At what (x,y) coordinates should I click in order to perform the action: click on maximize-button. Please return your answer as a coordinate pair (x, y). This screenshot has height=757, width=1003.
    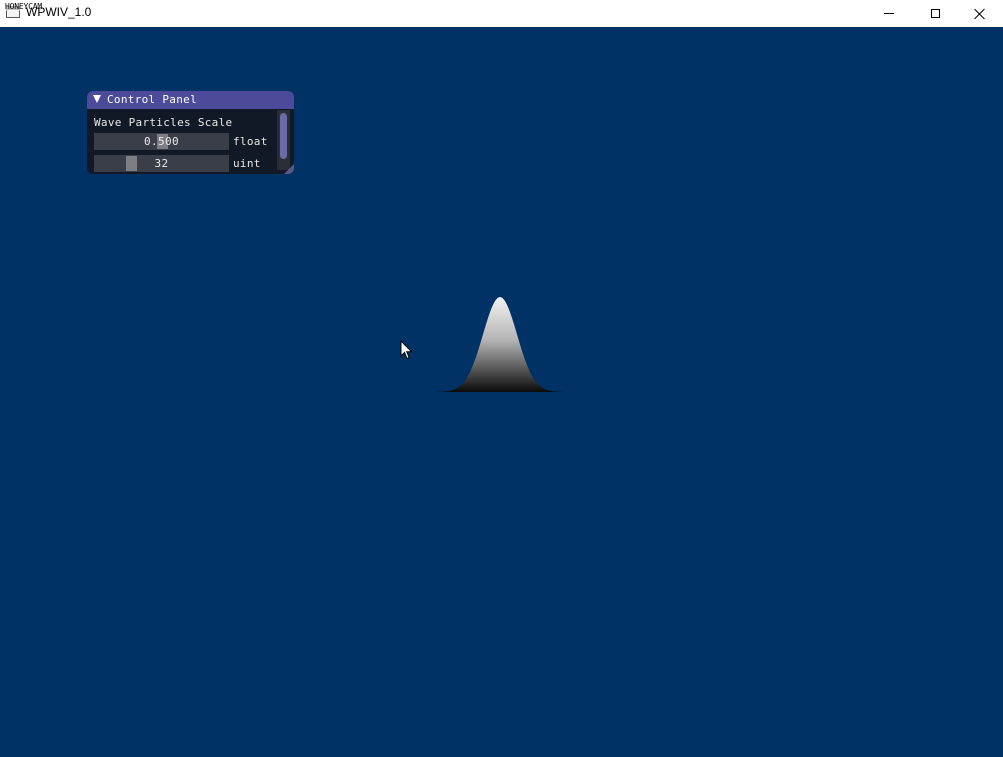
    Looking at the image, I should click on (935, 13).